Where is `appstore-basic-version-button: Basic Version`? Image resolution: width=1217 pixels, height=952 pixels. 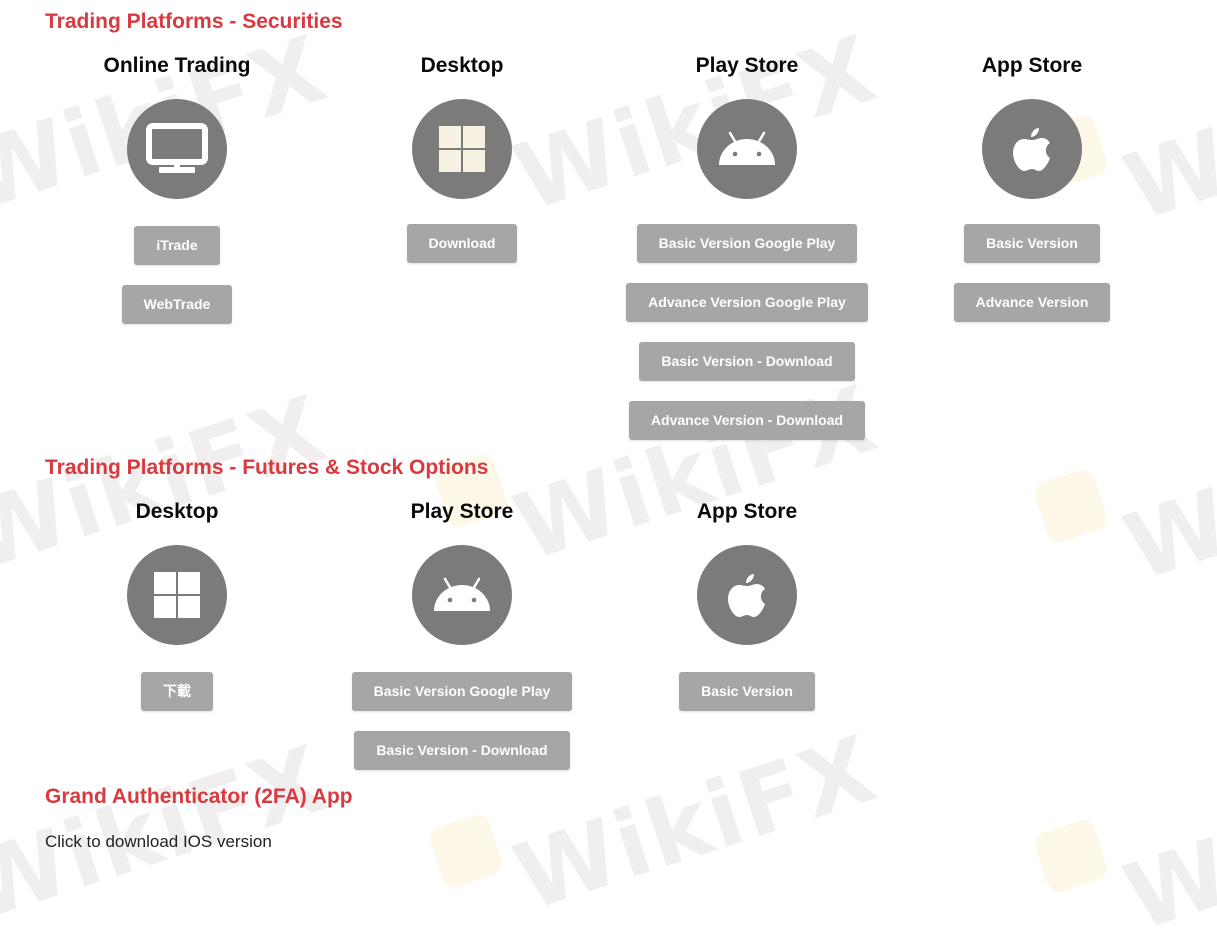
appstore-basic-version-button: Basic Version is located at coordinates (1032, 243).